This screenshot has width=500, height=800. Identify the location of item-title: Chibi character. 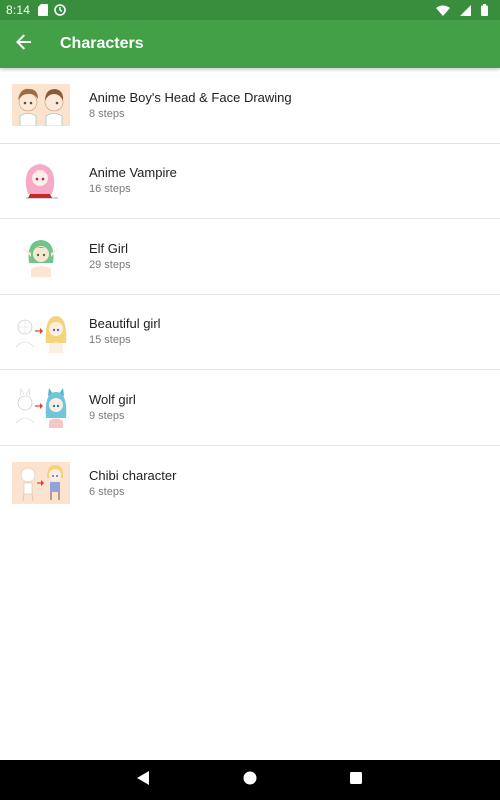
(133, 475).